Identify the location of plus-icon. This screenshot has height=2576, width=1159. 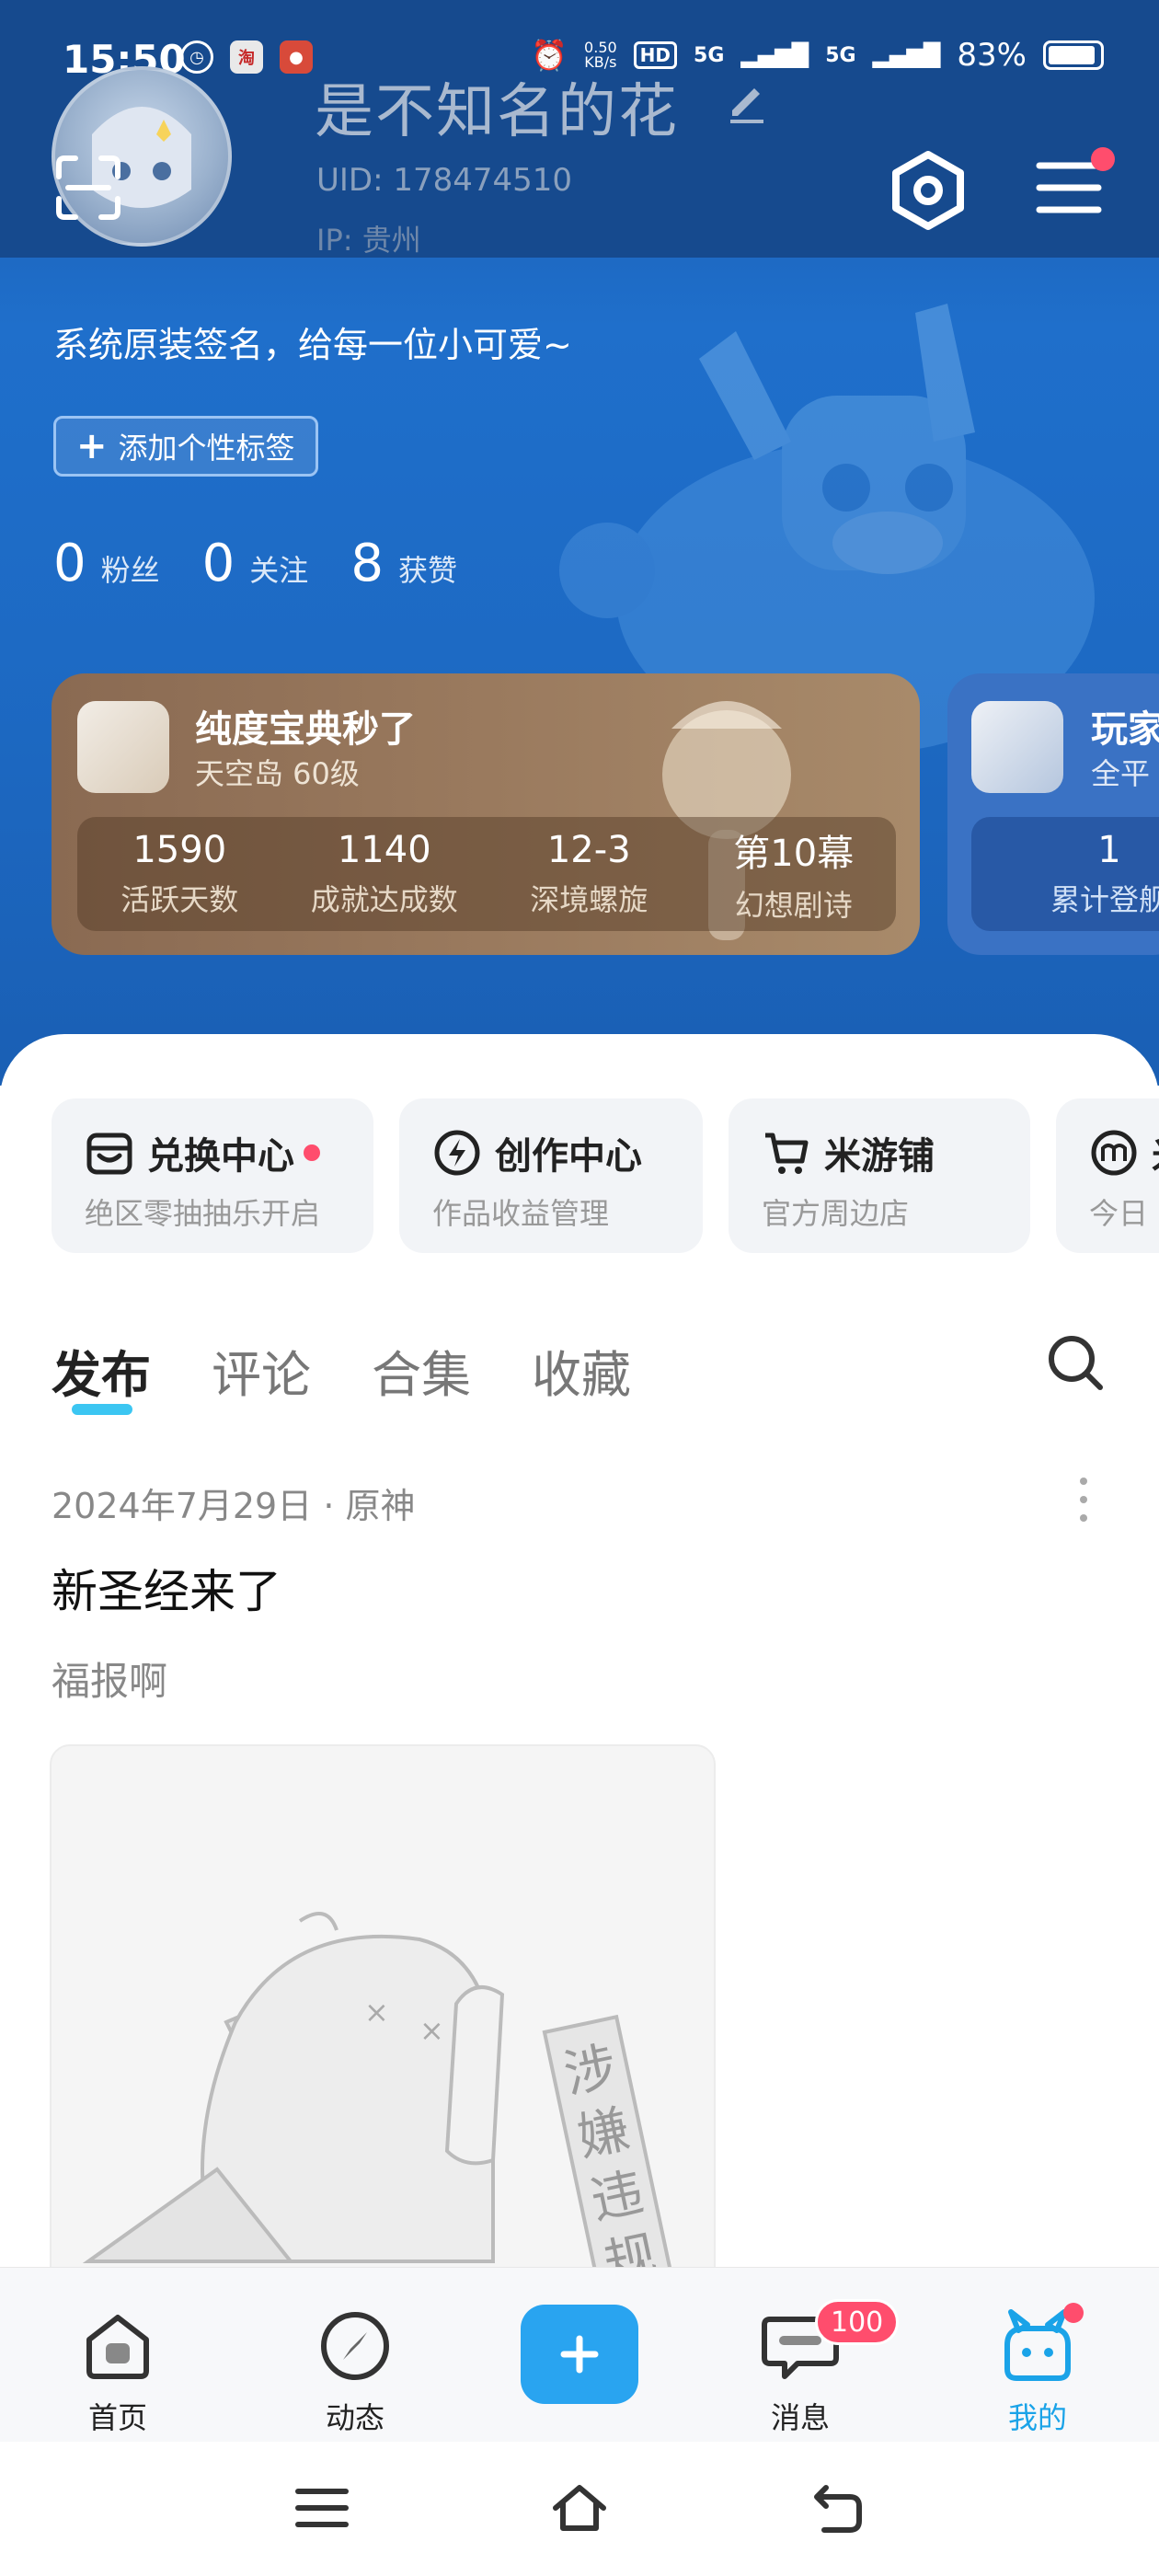
(579, 2354).